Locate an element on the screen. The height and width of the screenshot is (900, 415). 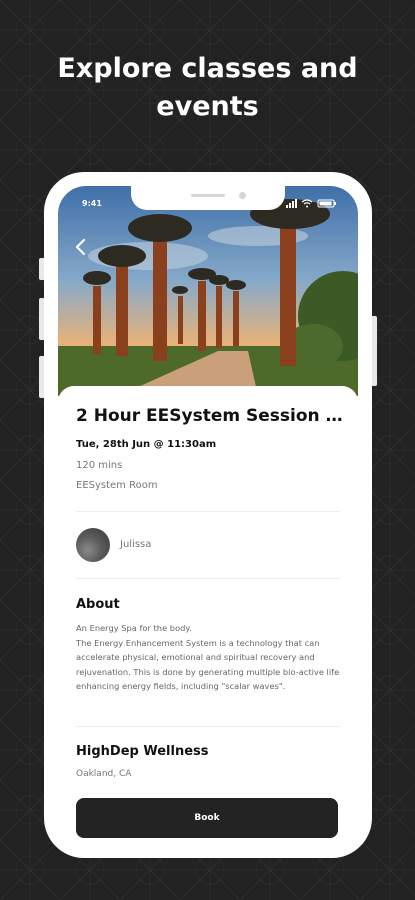
phone-speaker is located at coordinates (208, 195).